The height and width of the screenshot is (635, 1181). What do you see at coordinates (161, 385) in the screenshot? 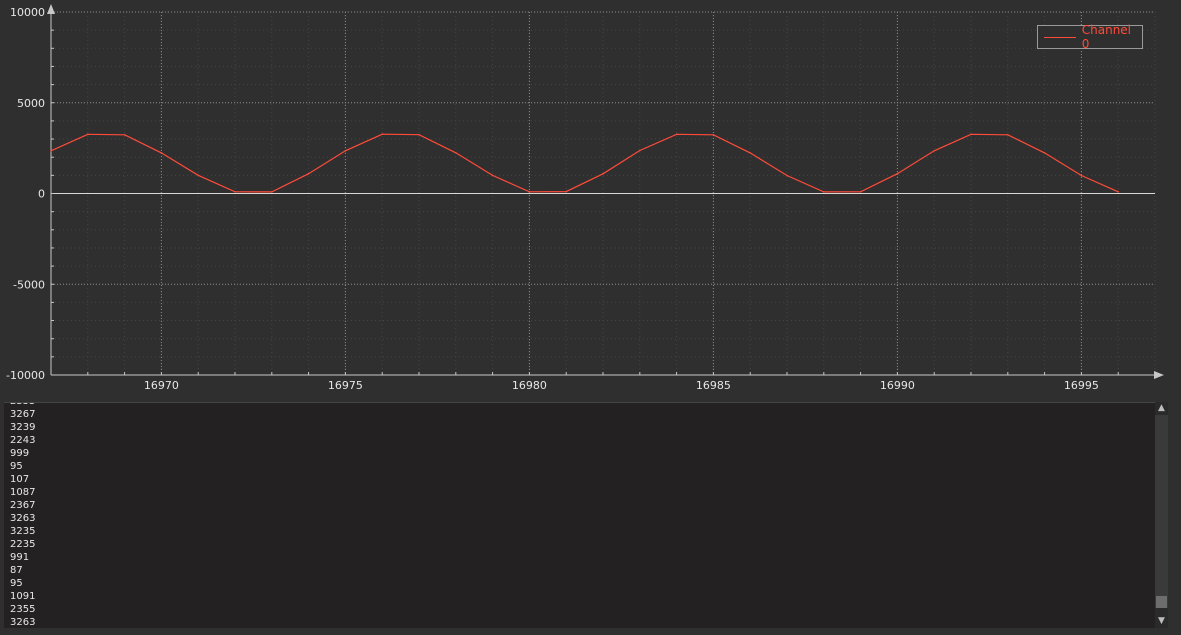
I see `x-tick-label: 16970` at bounding box center [161, 385].